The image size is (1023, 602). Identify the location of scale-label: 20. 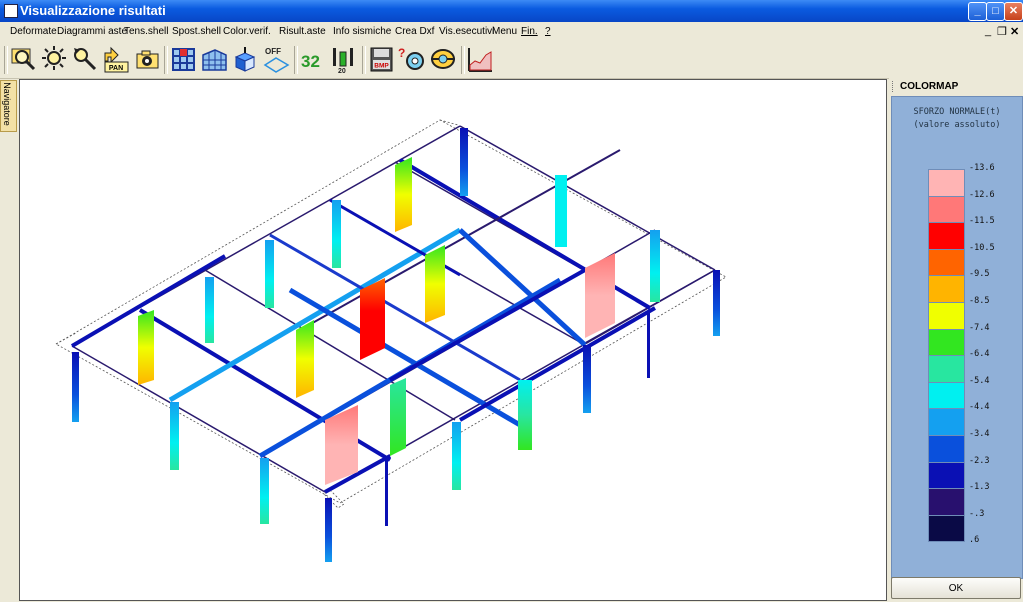
(342, 71).